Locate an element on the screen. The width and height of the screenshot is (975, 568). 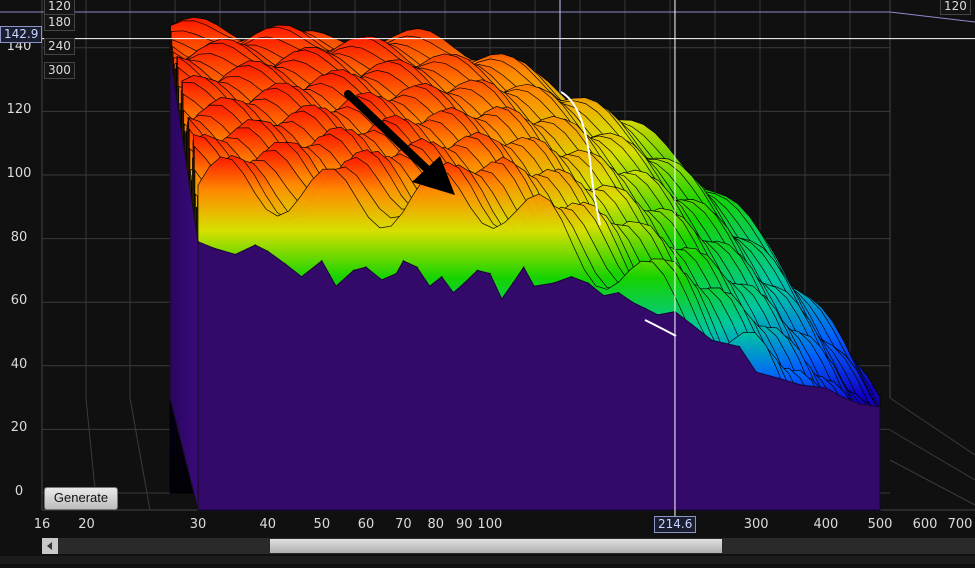
z-tick-label: 180 is located at coordinates (59, 22).